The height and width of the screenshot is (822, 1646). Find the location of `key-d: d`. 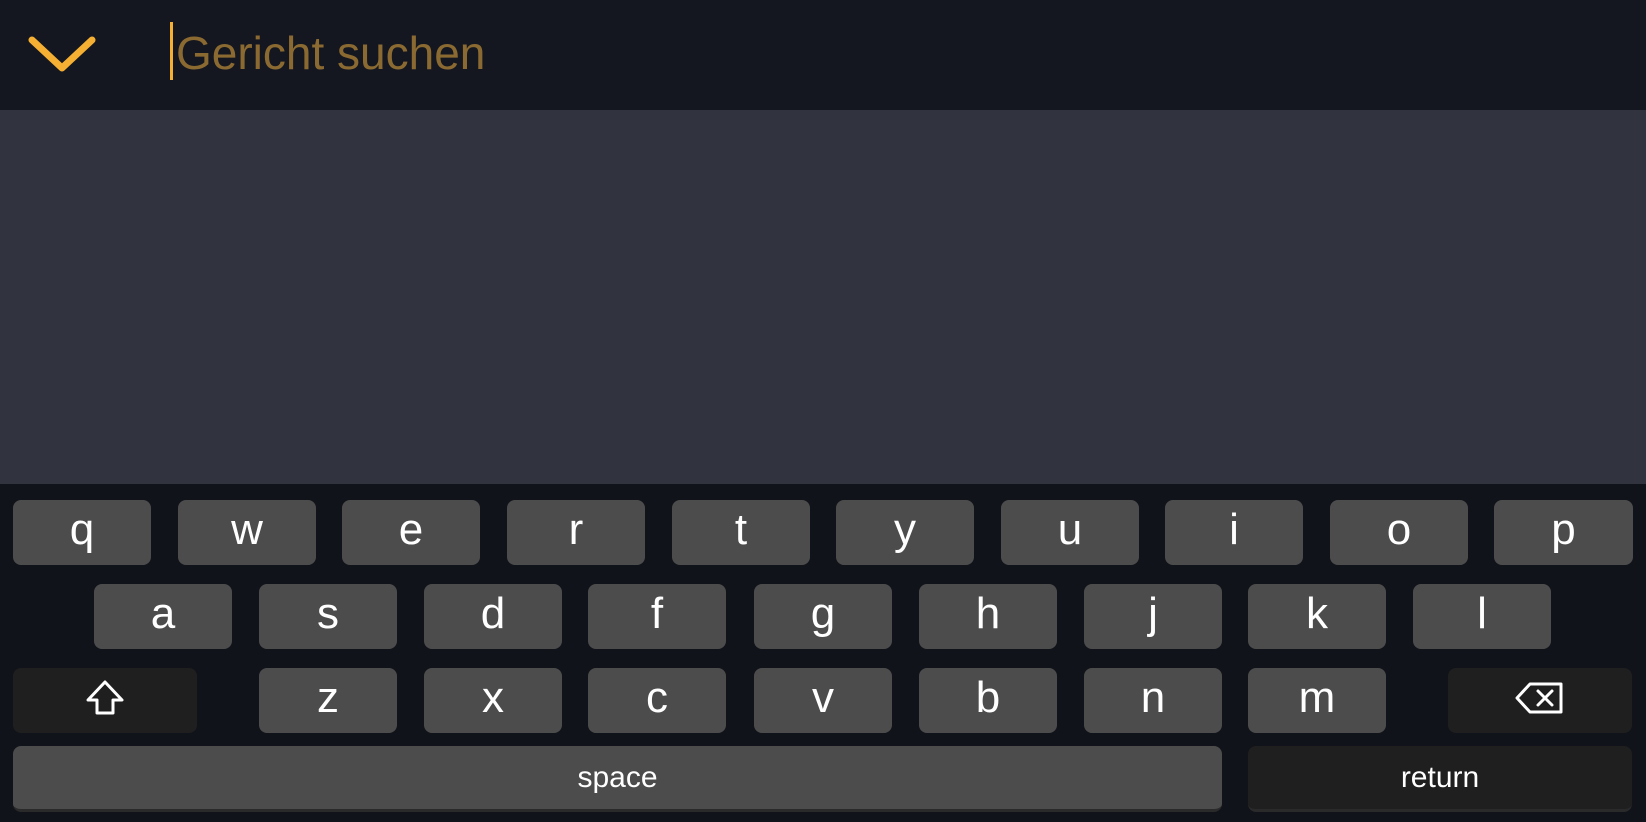

key-d: d is located at coordinates (493, 616).